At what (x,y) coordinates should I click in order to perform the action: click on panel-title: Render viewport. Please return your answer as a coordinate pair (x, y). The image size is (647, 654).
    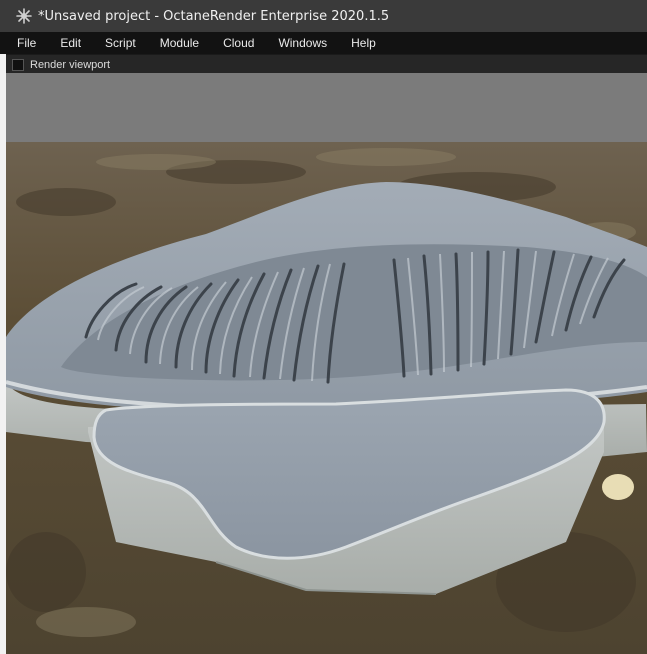
    Looking at the image, I should click on (70, 64).